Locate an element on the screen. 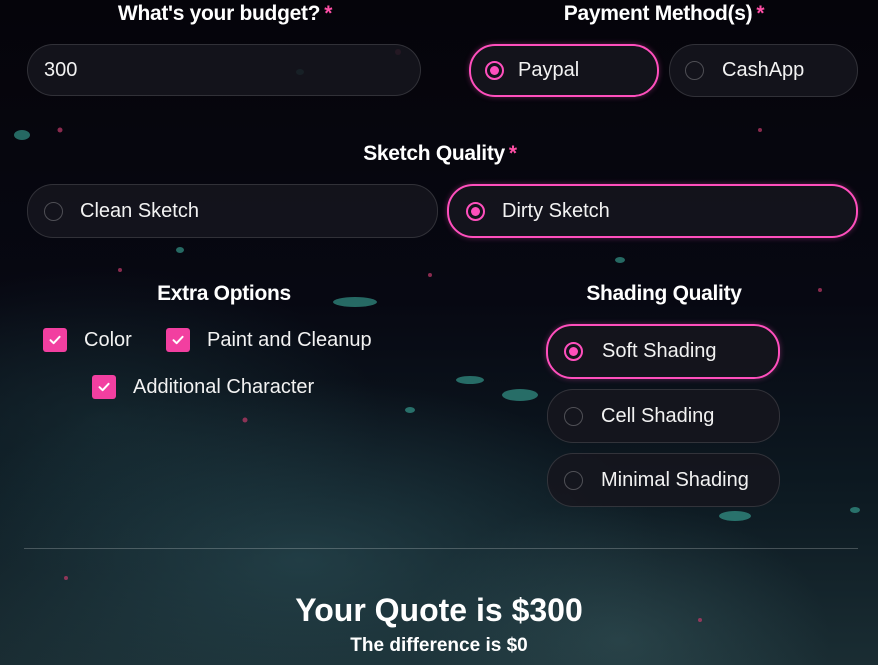  extras-label: Extra Options is located at coordinates (224, 293).